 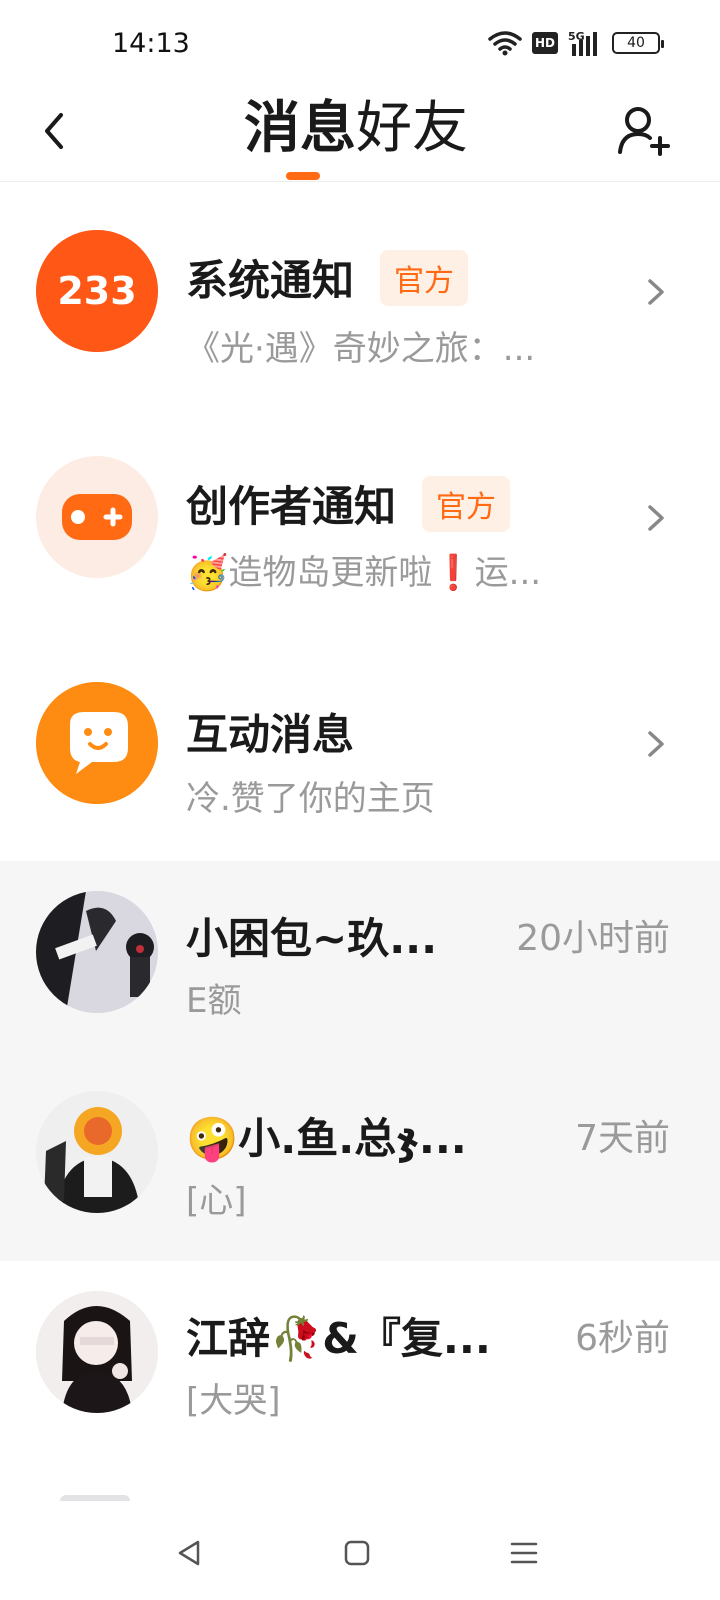 I want to click on logo-233-text: 233, so click(x=96, y=291).